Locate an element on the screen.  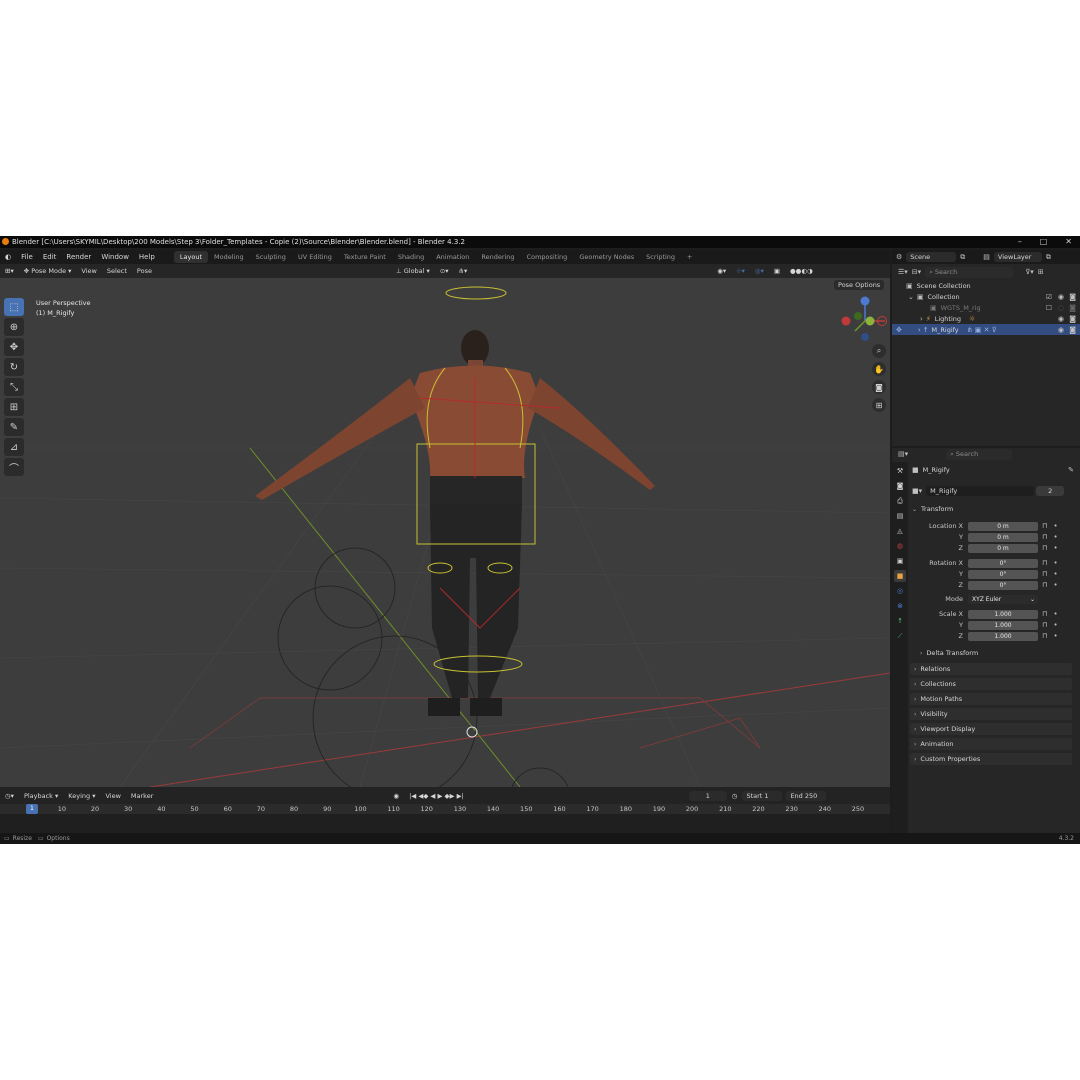
scale-tool-icon: ⤡ is located at coordinates (14, 387).